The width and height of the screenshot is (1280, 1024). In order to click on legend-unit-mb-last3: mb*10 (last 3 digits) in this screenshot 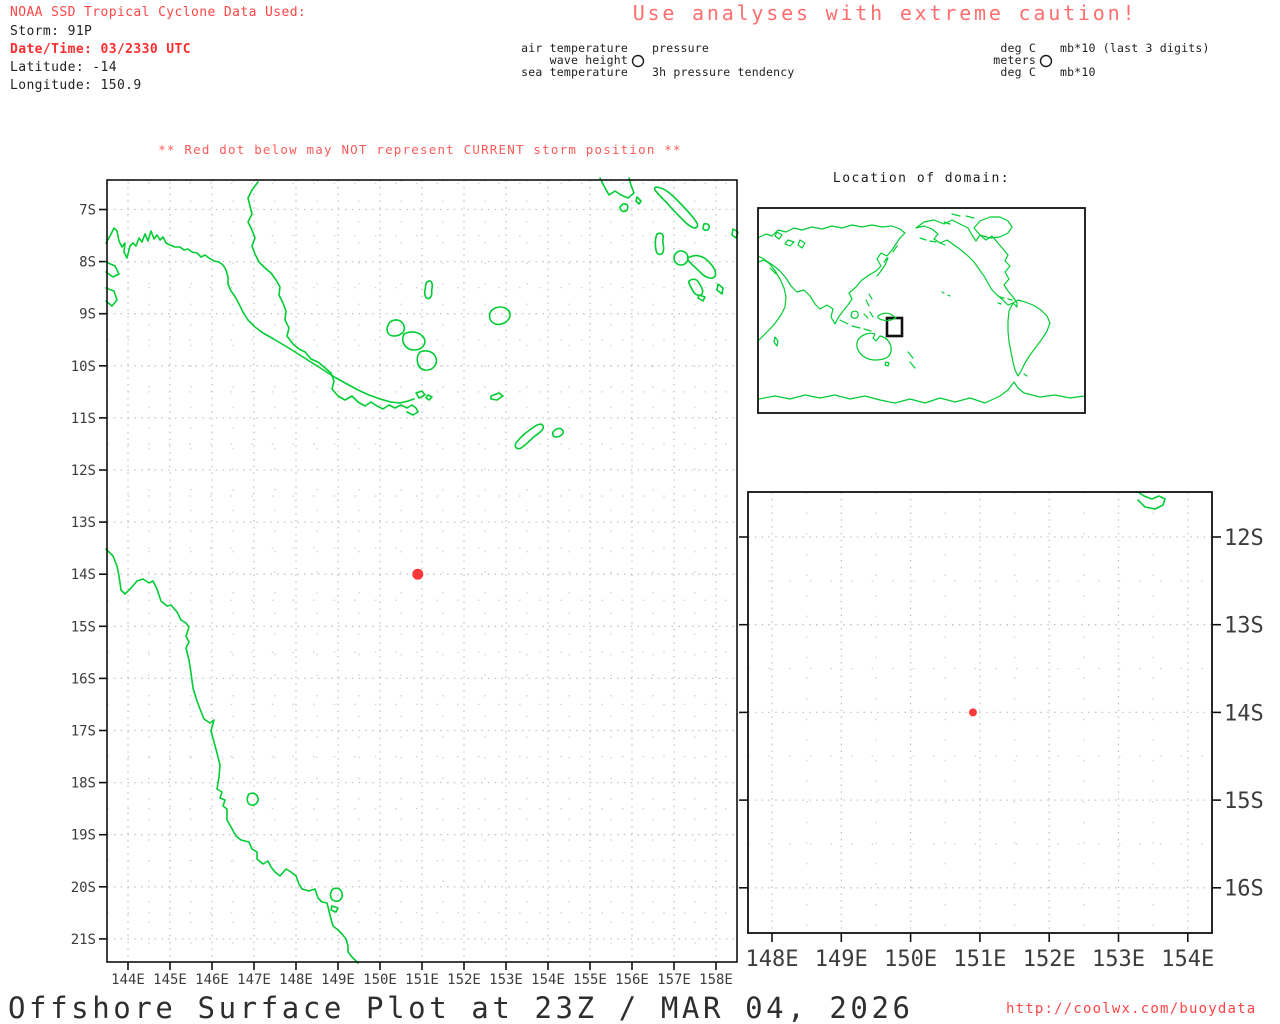, I will do `click(1135, 48)`.